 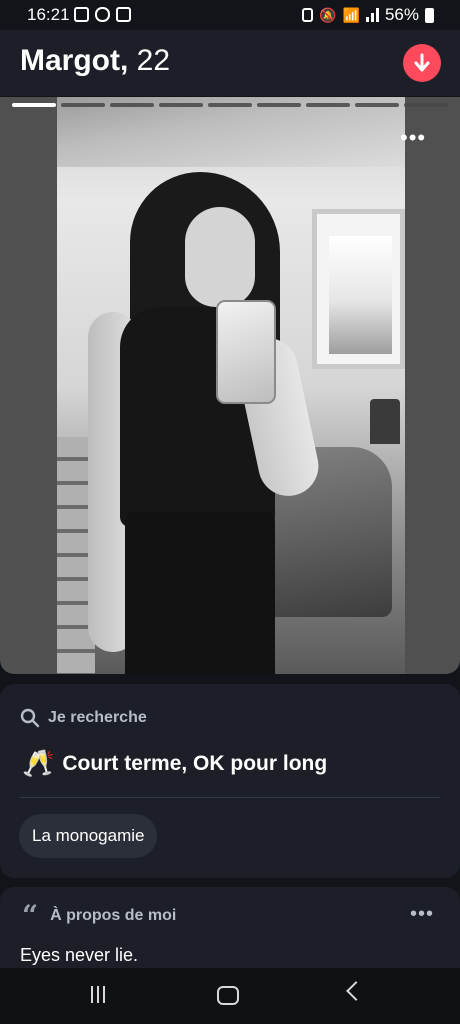 I want to click on champagne-icon: 🥂, so click(x=38, y=763).